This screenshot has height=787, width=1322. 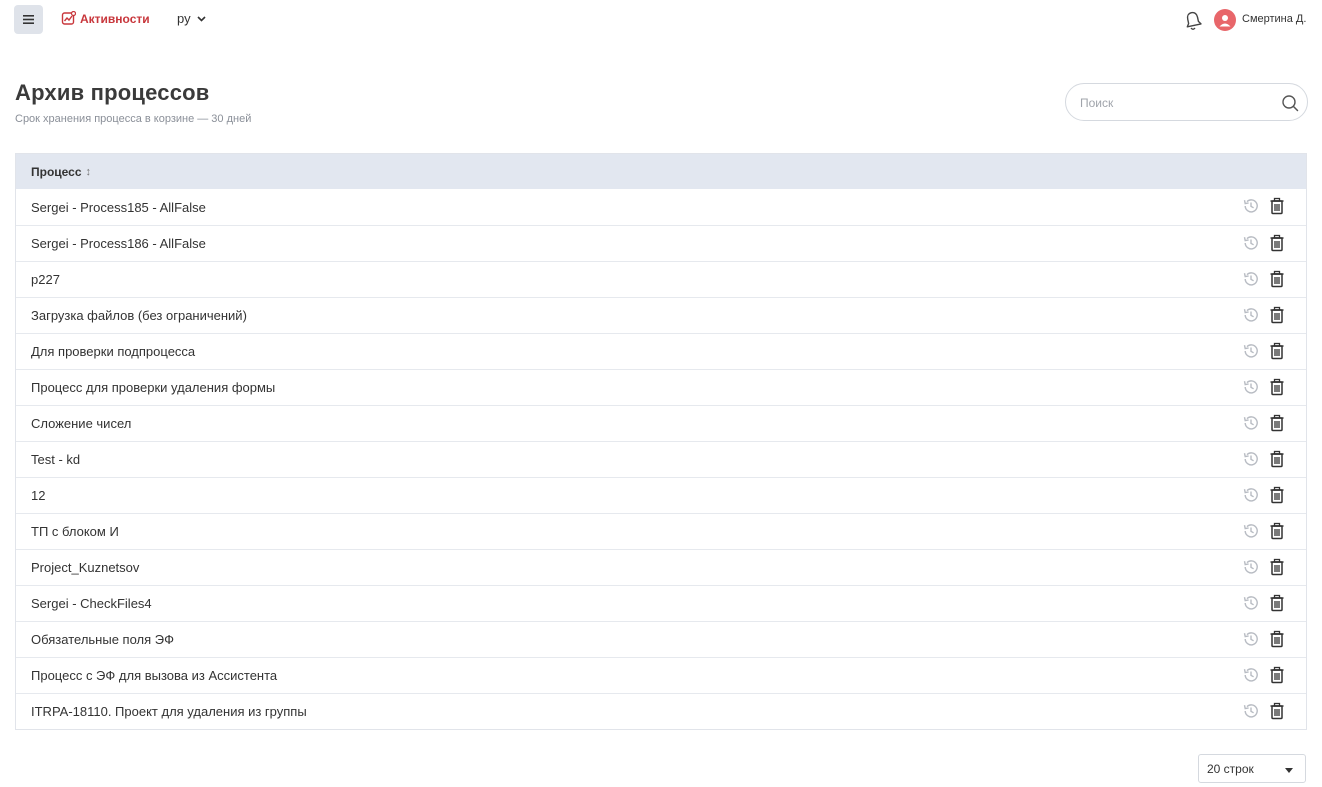 I want to click on activities-link: Активности, so click(x=105, y=18).